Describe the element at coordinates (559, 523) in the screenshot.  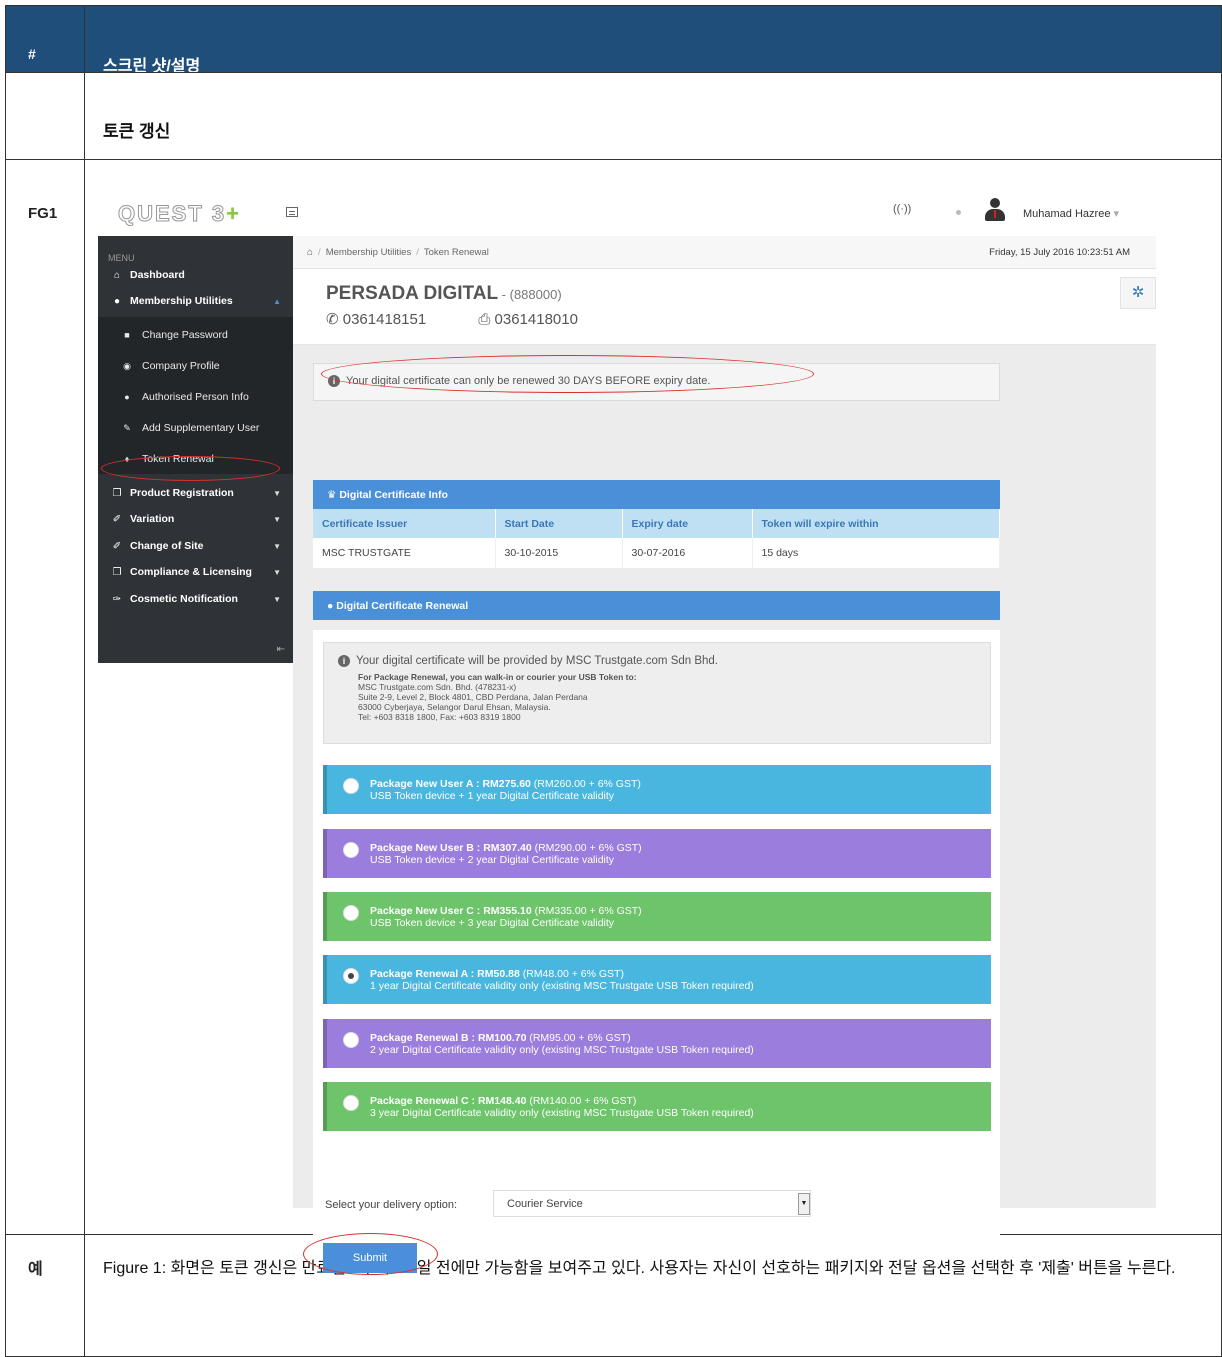
I see `column-header: Start Date` at that location.